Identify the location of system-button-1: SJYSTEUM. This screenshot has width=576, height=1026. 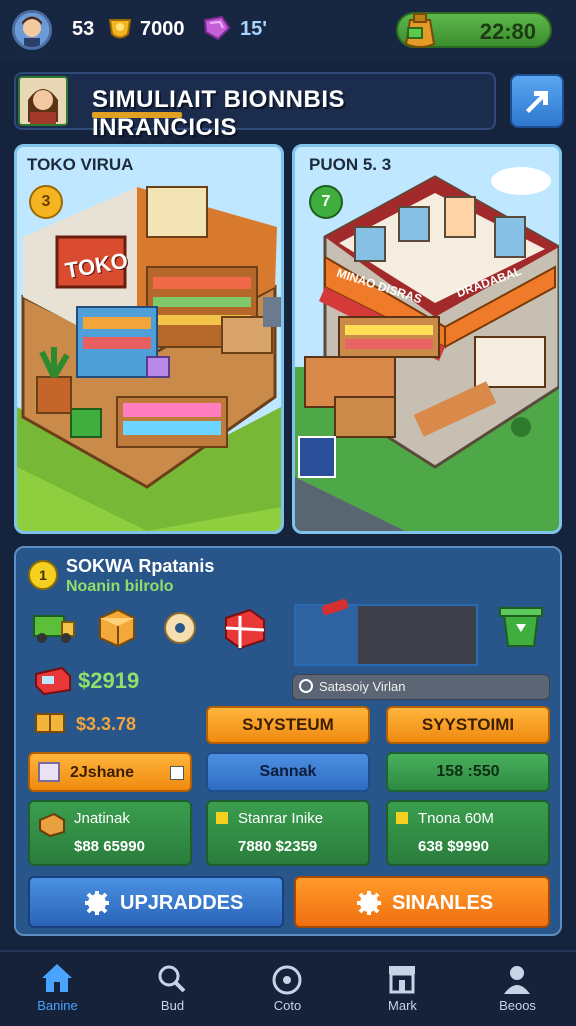
(288, 725).